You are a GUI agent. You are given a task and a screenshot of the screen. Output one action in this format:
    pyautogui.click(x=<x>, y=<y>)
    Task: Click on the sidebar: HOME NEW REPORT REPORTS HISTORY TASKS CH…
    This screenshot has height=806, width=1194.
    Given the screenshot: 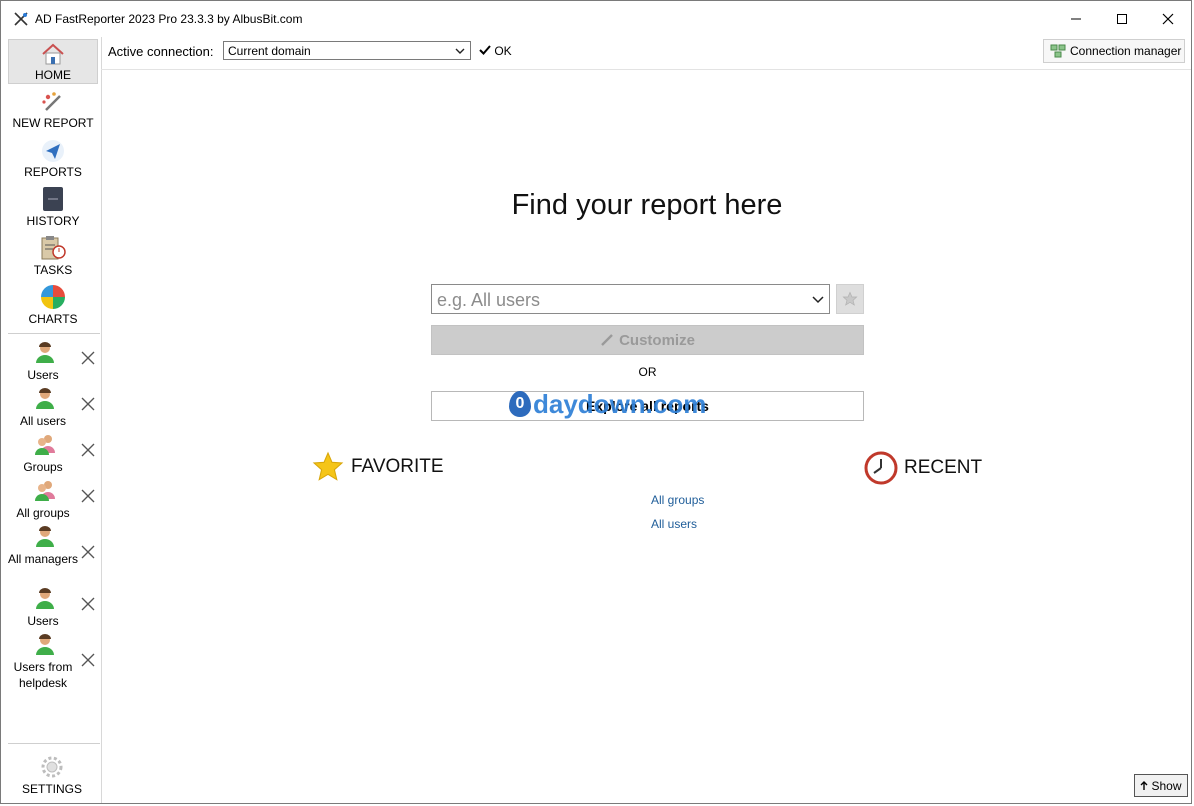 What is the action you would take?
    pyautogui.click(x=52, y=420)
    